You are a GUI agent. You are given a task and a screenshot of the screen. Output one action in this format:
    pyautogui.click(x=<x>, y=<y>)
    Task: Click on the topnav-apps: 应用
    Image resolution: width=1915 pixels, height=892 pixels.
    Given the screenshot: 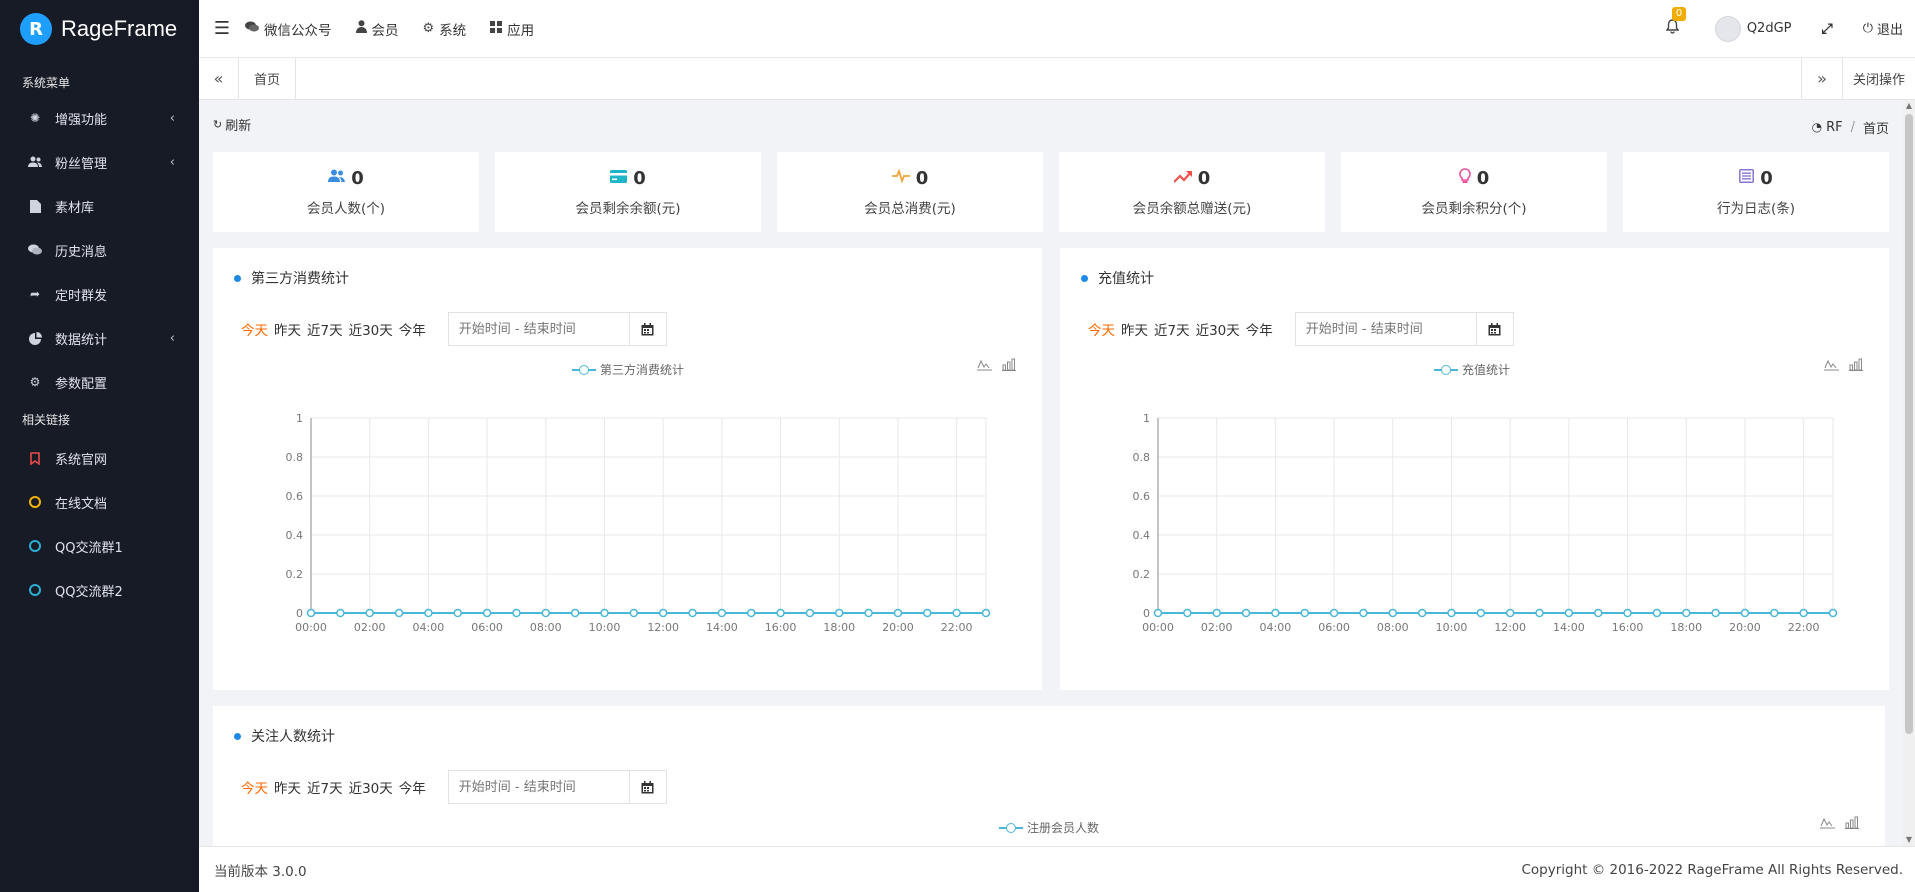 What is the action you would take?
    pyautogui.click(x=512, y=29)
    